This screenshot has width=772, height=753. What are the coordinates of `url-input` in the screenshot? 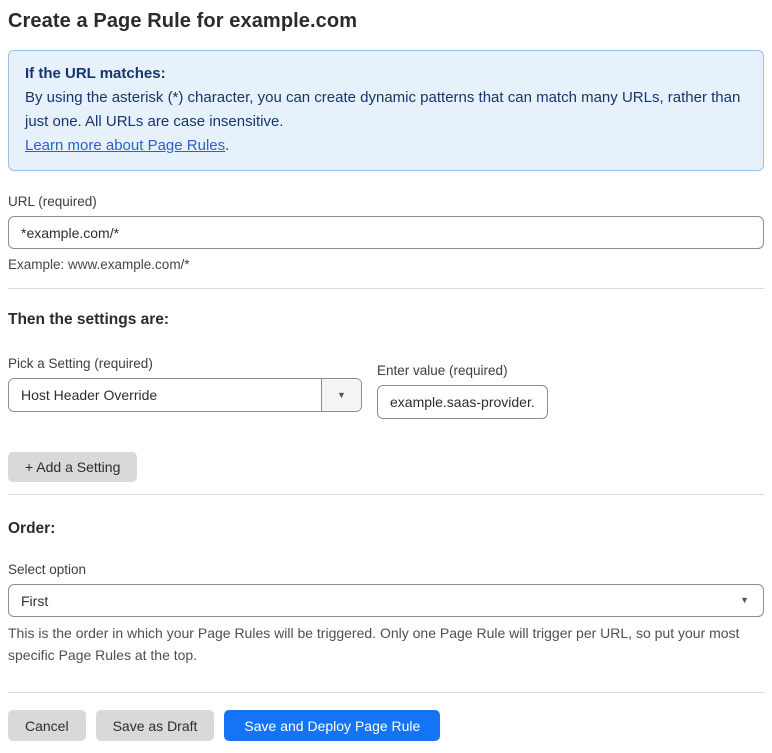 It's located at (386, 232).